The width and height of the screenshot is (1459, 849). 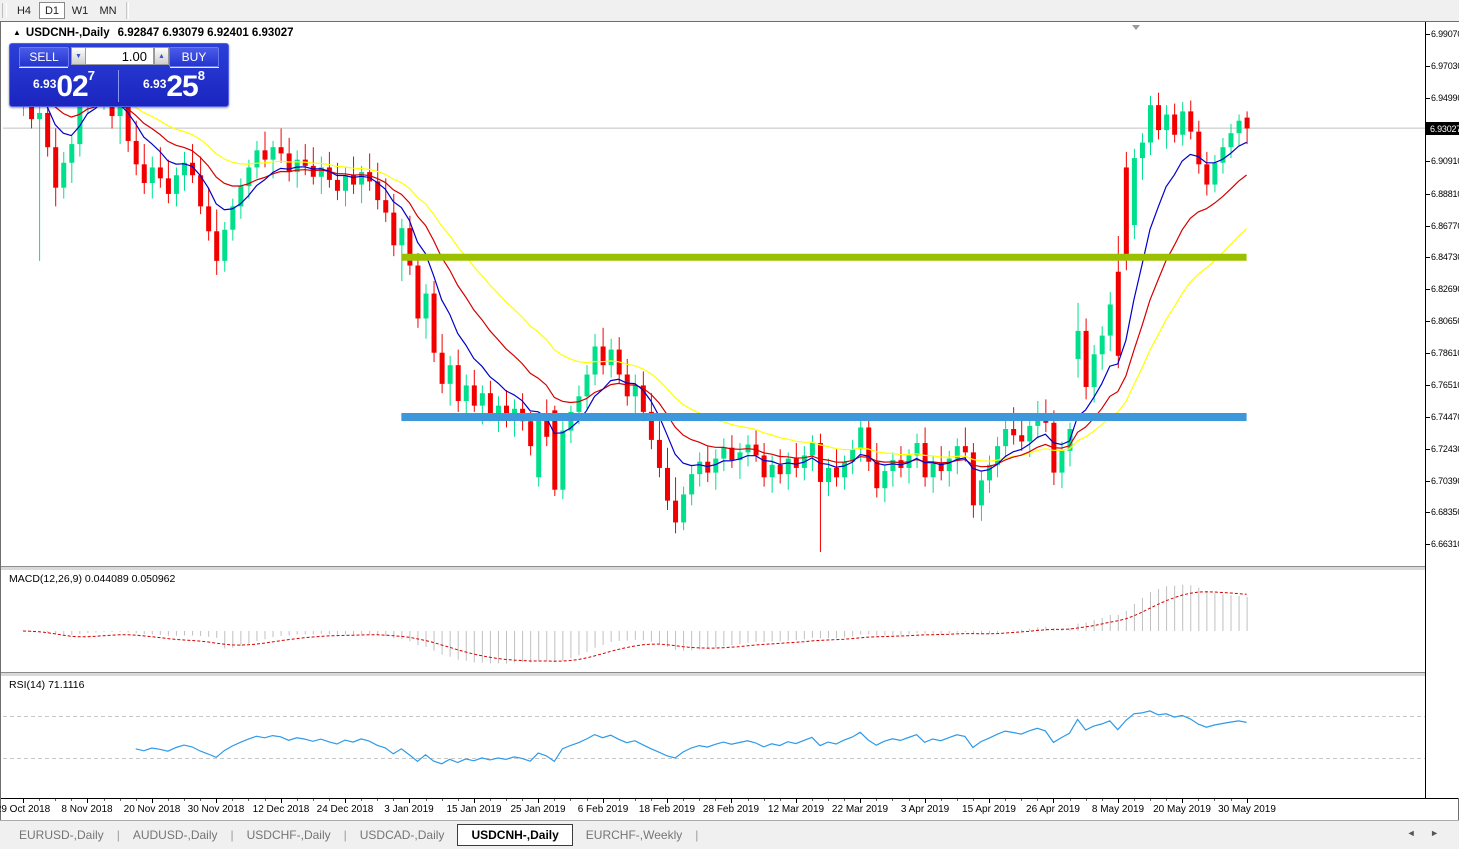 What do you see at coordinates (64, 86) in the screenshot?
I see `sell-price-display: 6.93027` at bounding box center [64, 86].